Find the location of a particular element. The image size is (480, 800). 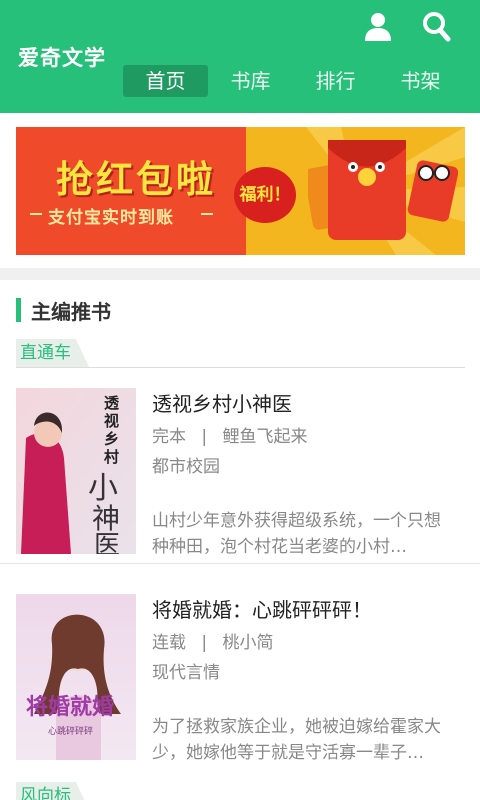

book-cover: 将婚就婚 心跳砰砰砰 is located at coordinates (76, 677).